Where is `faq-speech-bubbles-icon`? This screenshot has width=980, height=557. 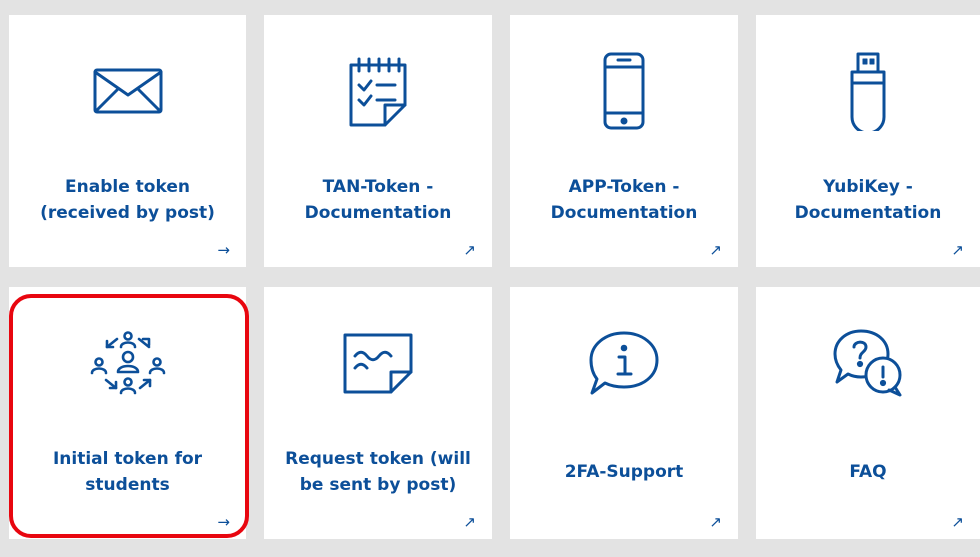 faq-speech-bubbles-icon is located at coordinates (868, 362).